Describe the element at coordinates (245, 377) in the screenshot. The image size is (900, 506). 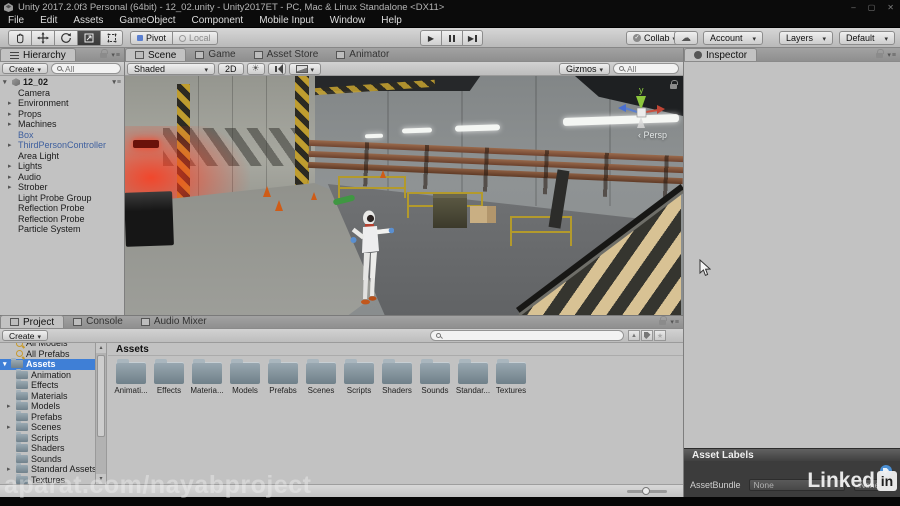
I see `asset-folder: Models` at that location.